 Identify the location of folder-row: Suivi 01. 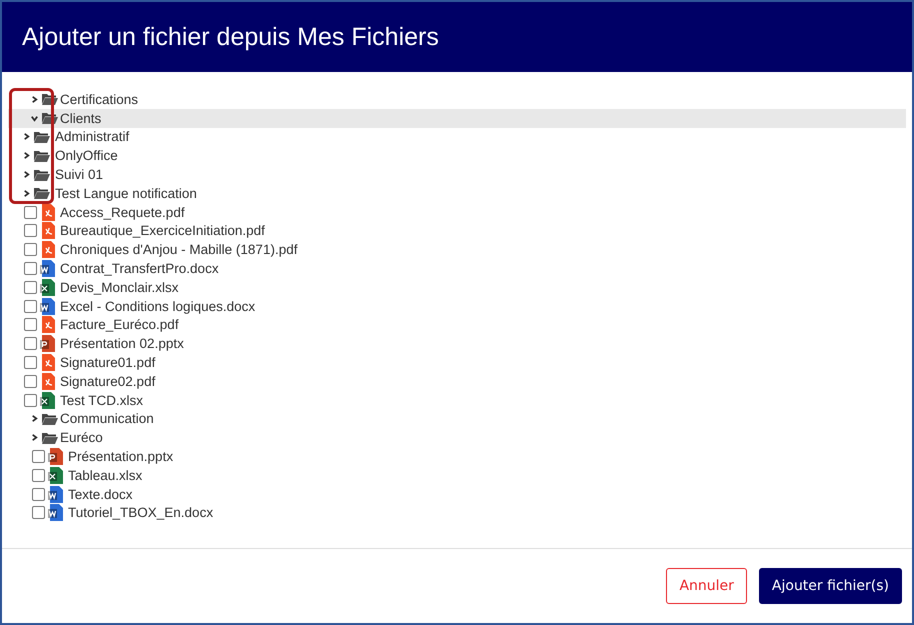
(457, 174).